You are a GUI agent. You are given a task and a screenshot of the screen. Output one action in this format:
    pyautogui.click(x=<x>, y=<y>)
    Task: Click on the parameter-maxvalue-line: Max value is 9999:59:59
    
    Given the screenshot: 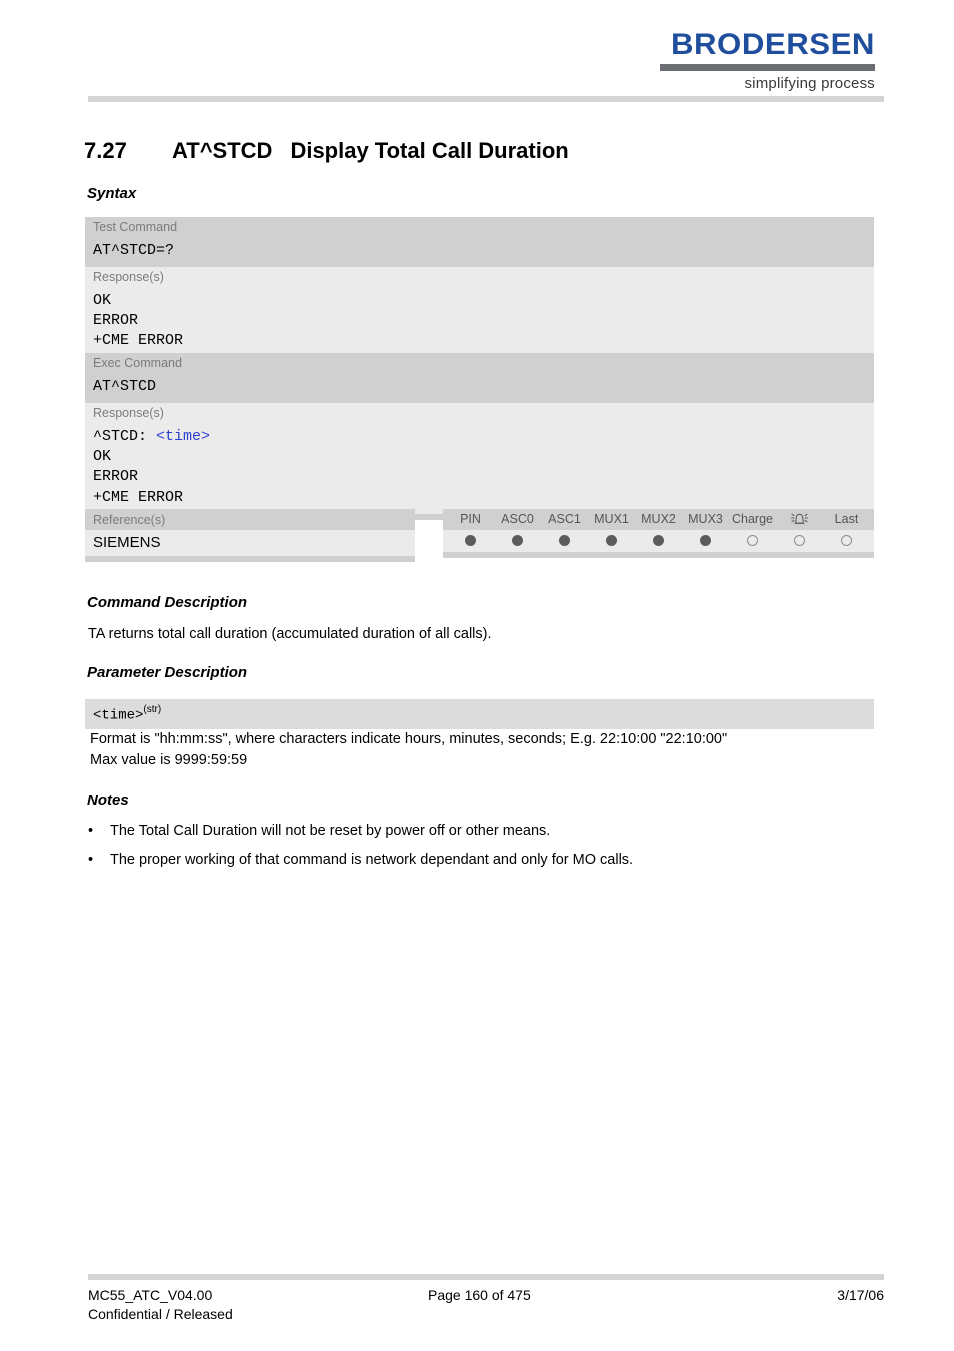 What is the action you would take?
    pyautogui.click(x=169, y=760)
    